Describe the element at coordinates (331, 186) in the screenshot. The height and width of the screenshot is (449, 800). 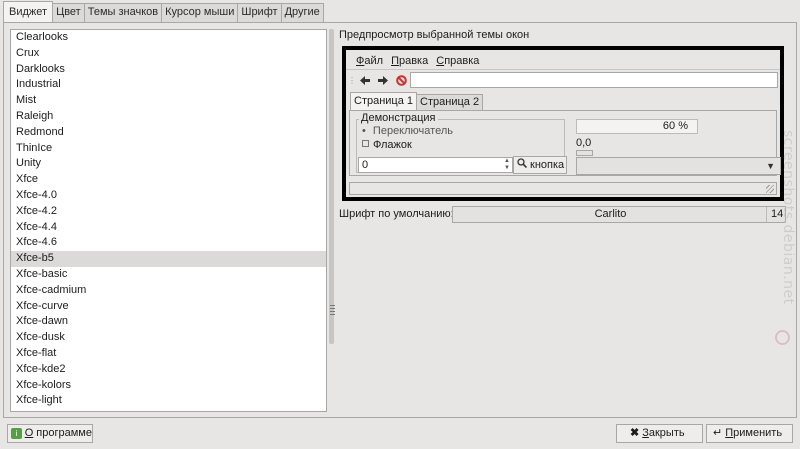
I see `scrollbar-thumb` at that location.